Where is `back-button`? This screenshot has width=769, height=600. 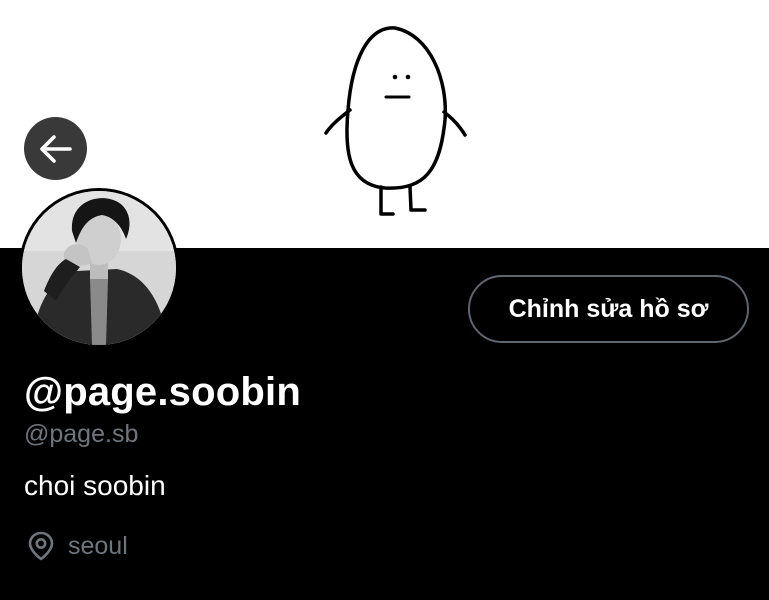
back-button is located at coordinates (55, 148).